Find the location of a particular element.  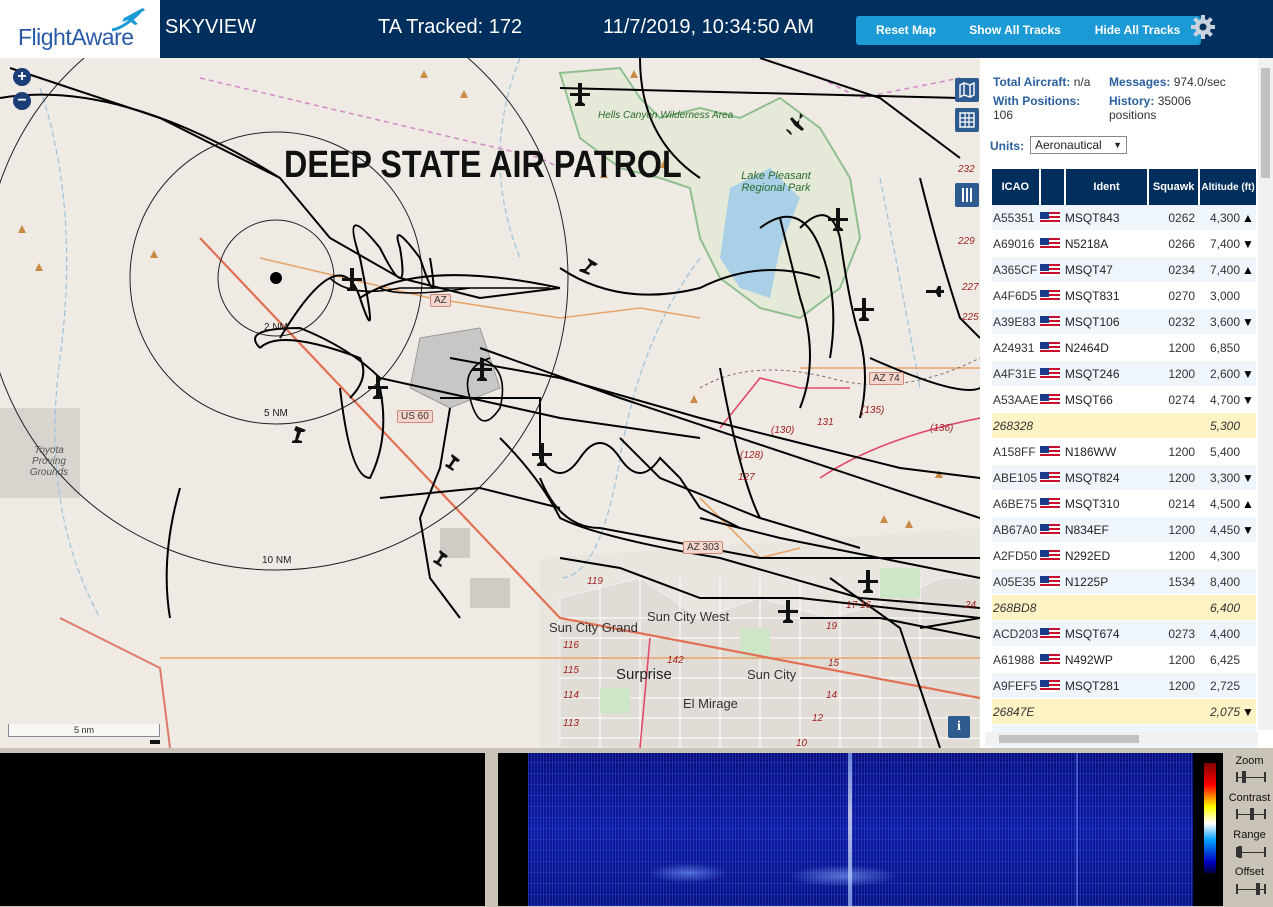

aircraft-row: ABE105 MSQT824 1200 3,300 ▼ is located at coordinates (1124, 477).